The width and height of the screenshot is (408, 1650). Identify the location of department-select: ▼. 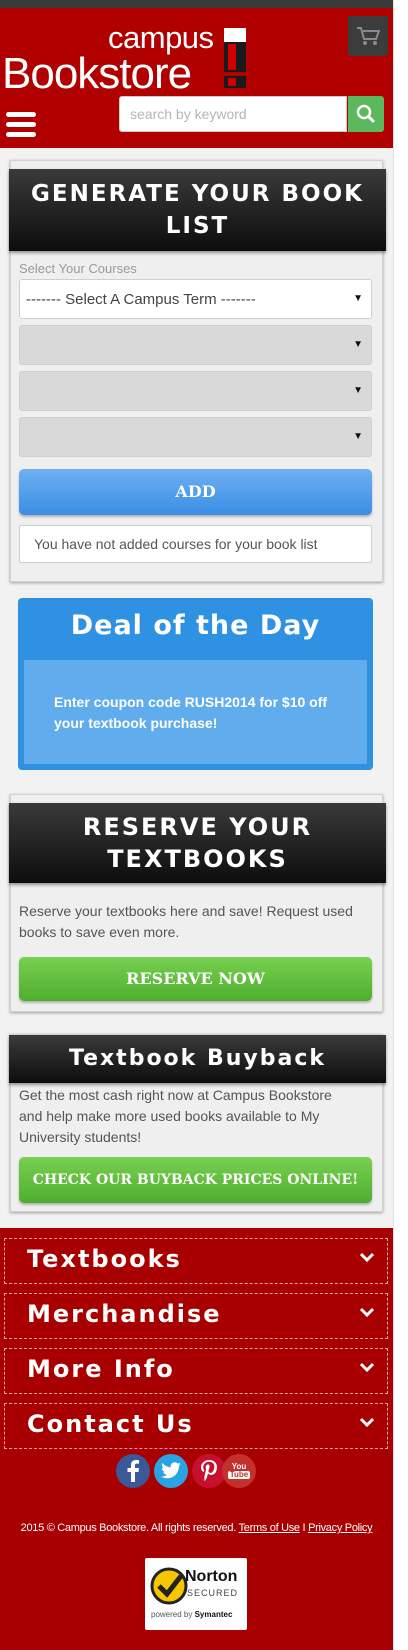
(195, 345).